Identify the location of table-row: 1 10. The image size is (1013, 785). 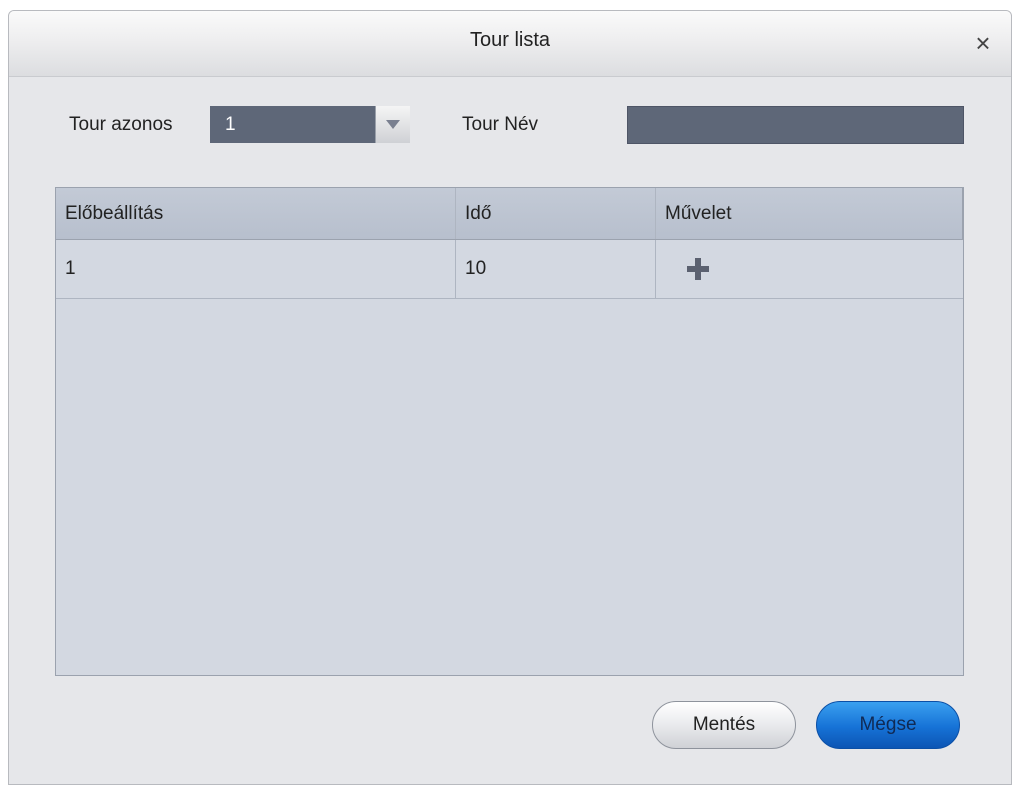
(509, 269).